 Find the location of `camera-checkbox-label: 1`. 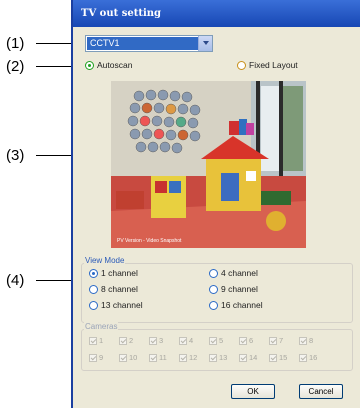

camera-checkbox-label: 1 is located at coordinates (101, 340).